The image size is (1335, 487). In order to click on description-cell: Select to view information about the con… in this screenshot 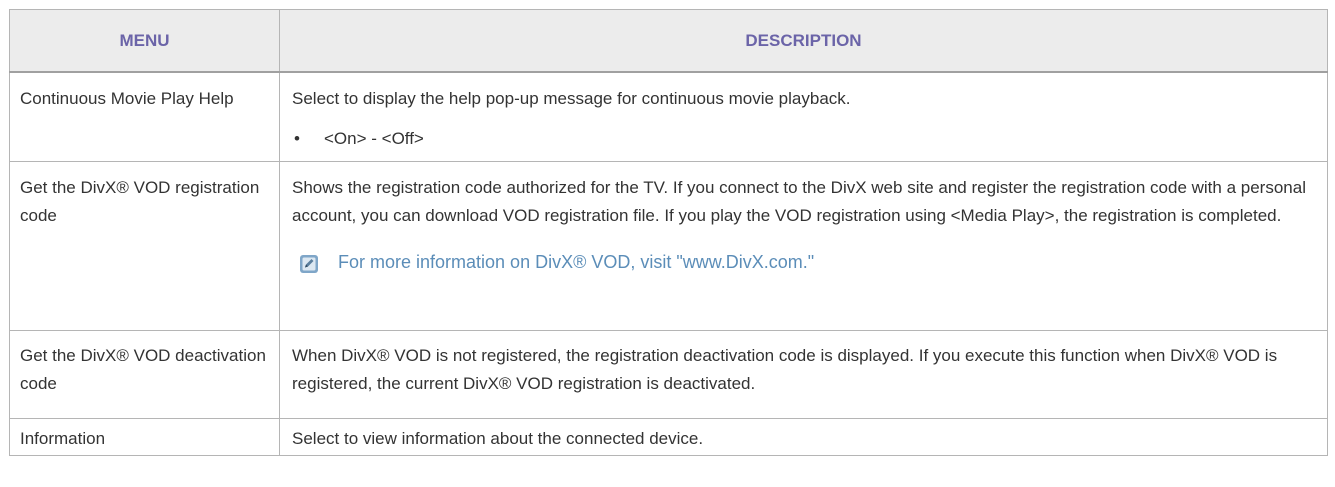, I will do `click(803, 437)`.